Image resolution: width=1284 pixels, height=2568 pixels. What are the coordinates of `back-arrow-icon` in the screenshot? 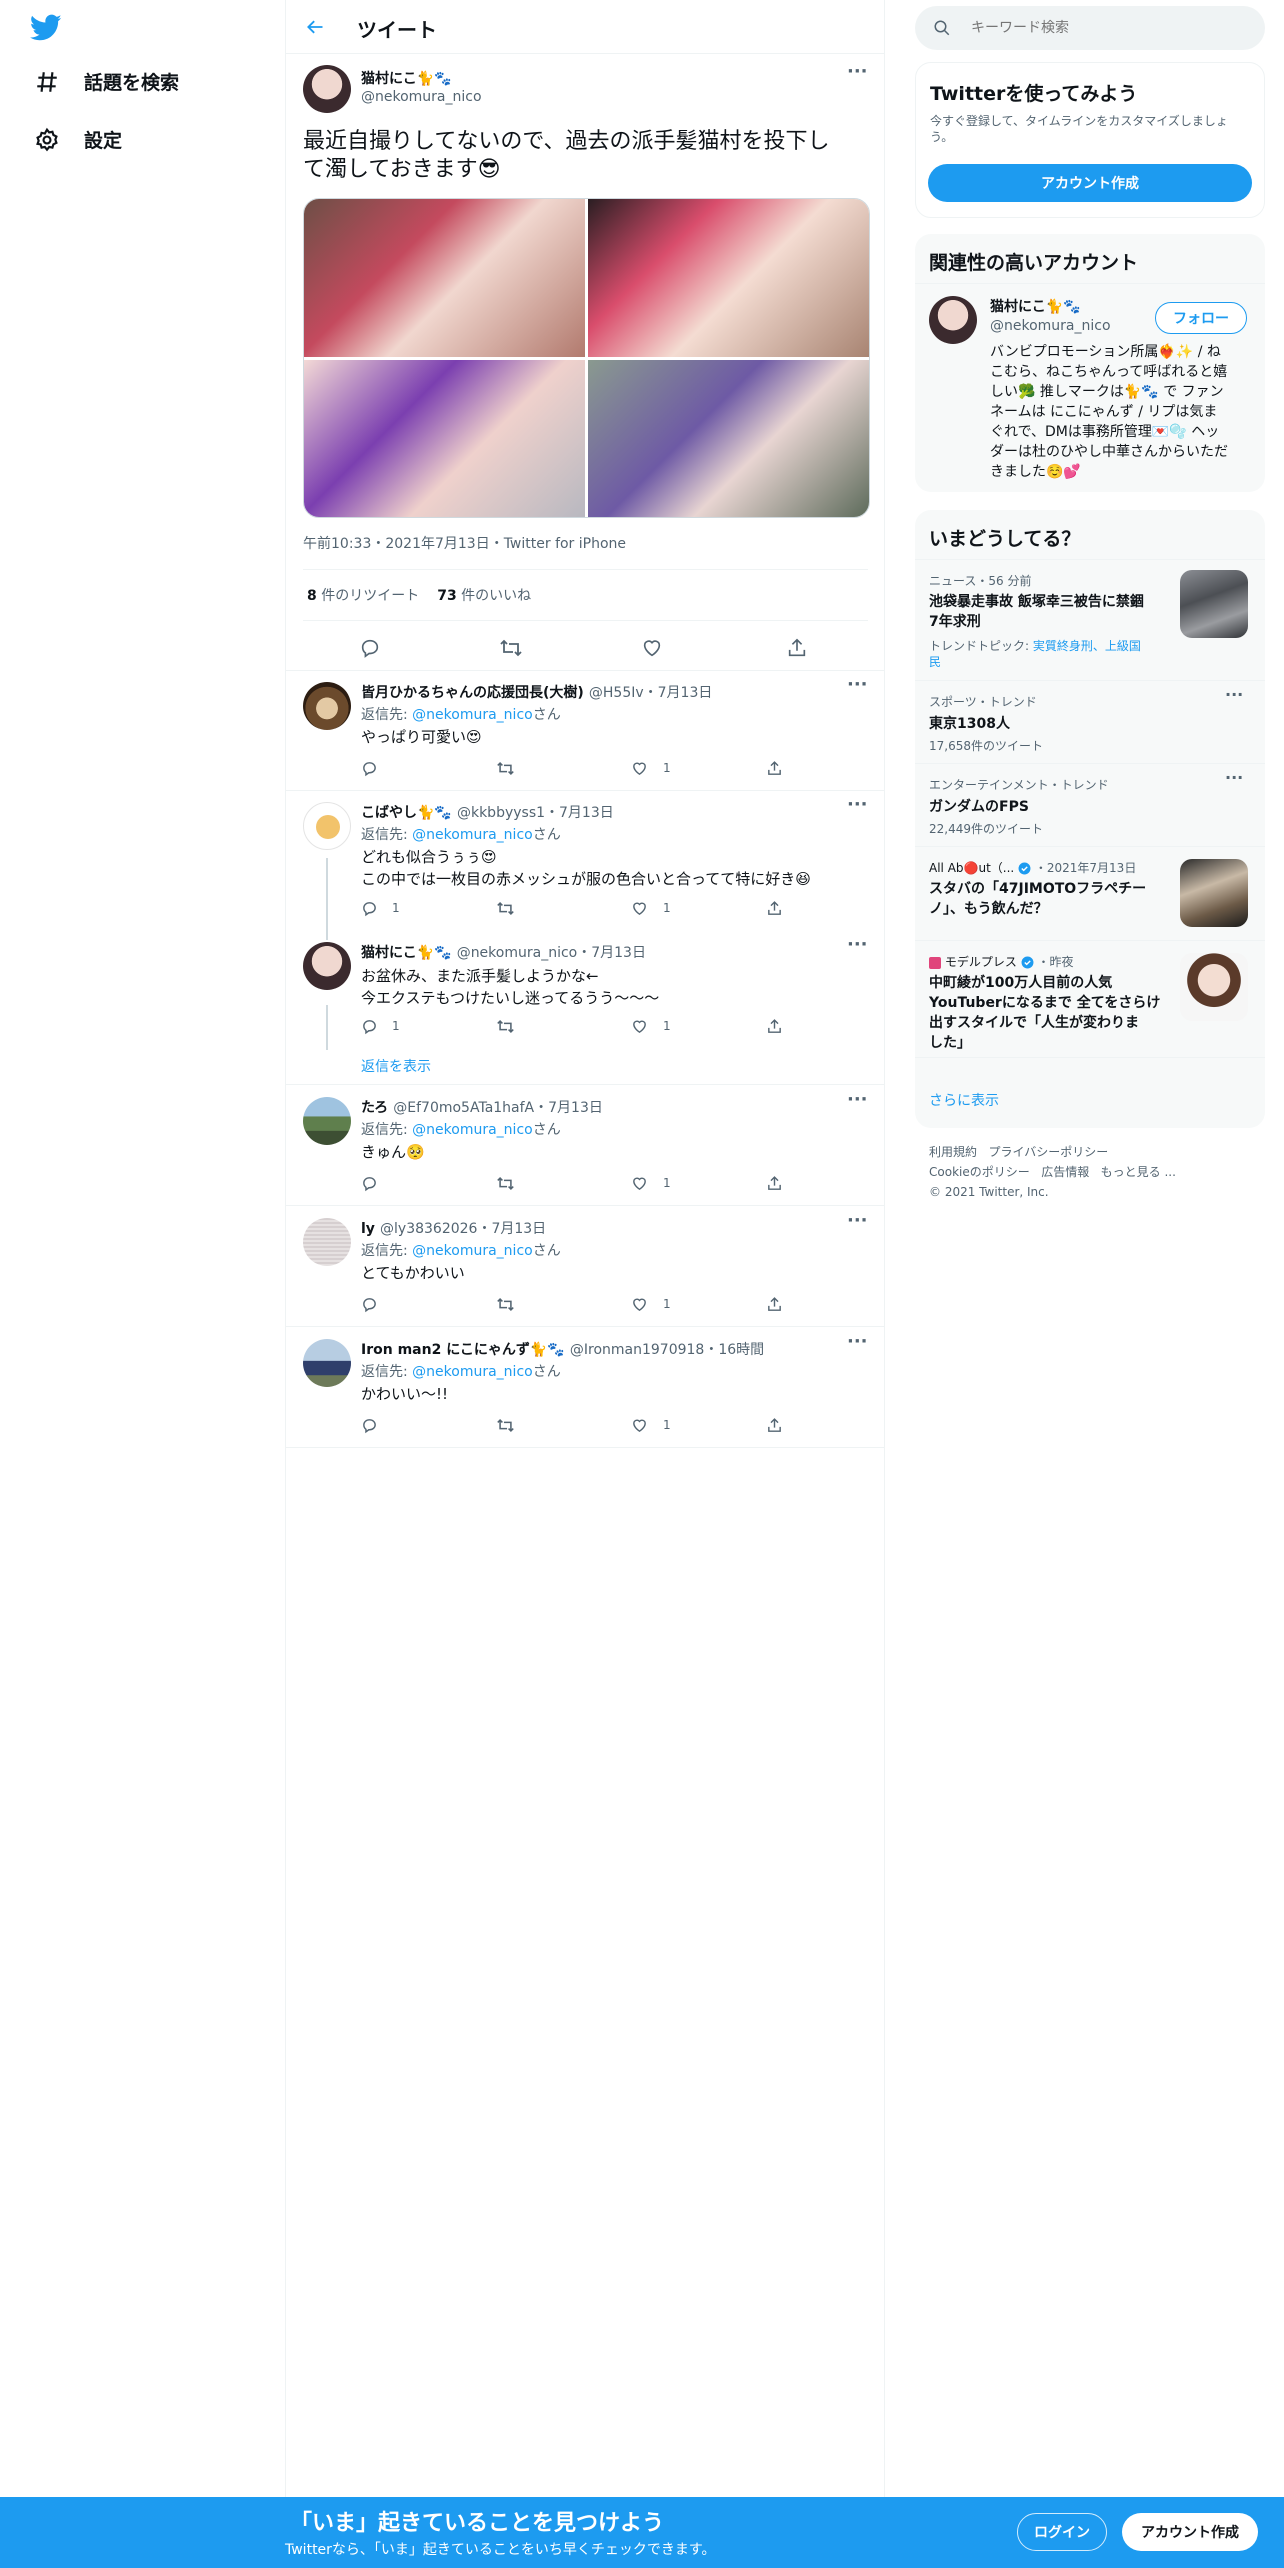 It's located at (315, 27).